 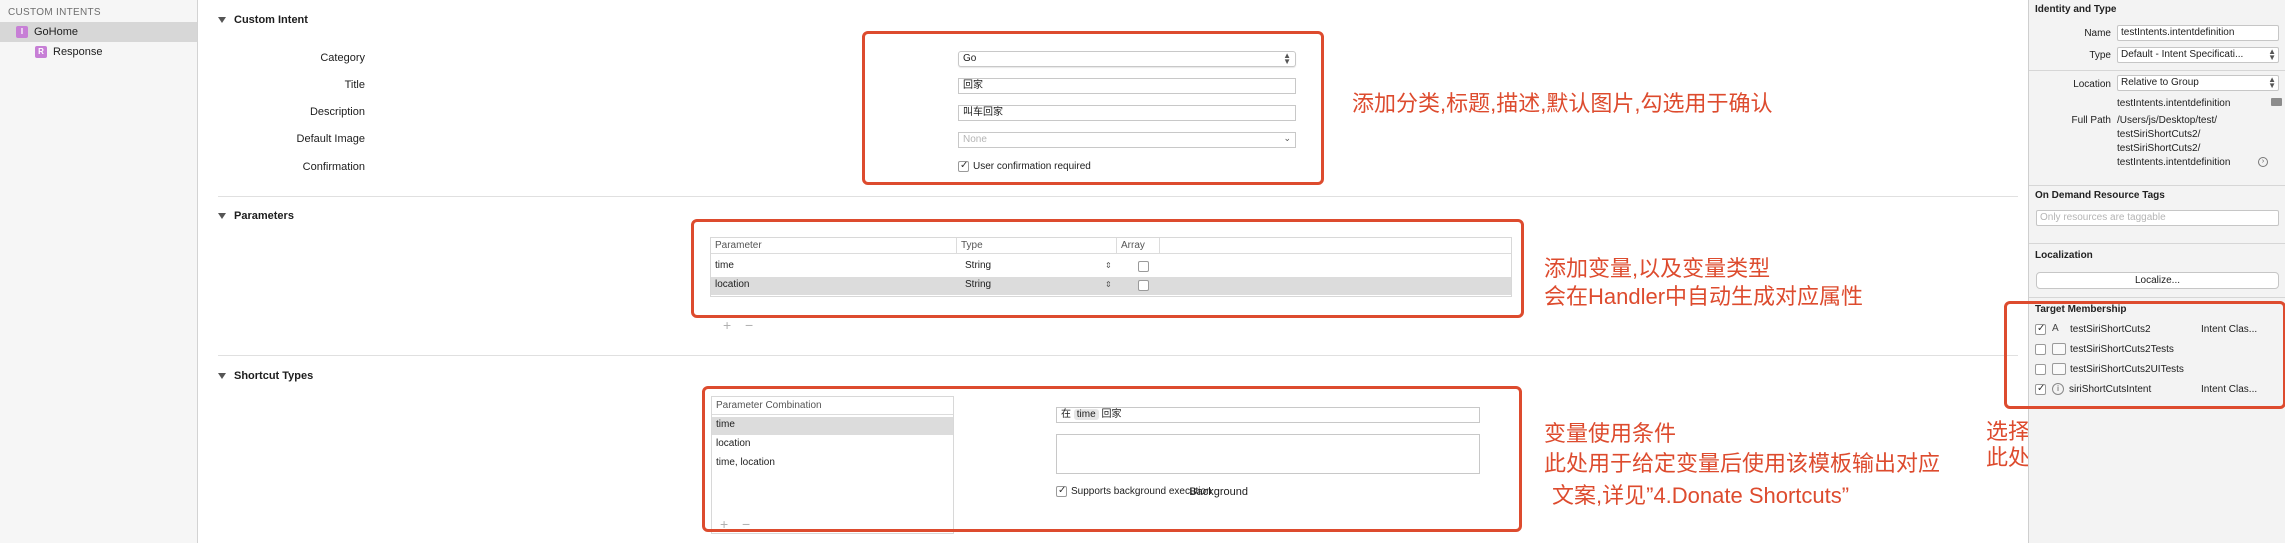 I want to click on parameters-annotation-line1: 添加变量,以及变量类型, so click(x=1657, y=268).